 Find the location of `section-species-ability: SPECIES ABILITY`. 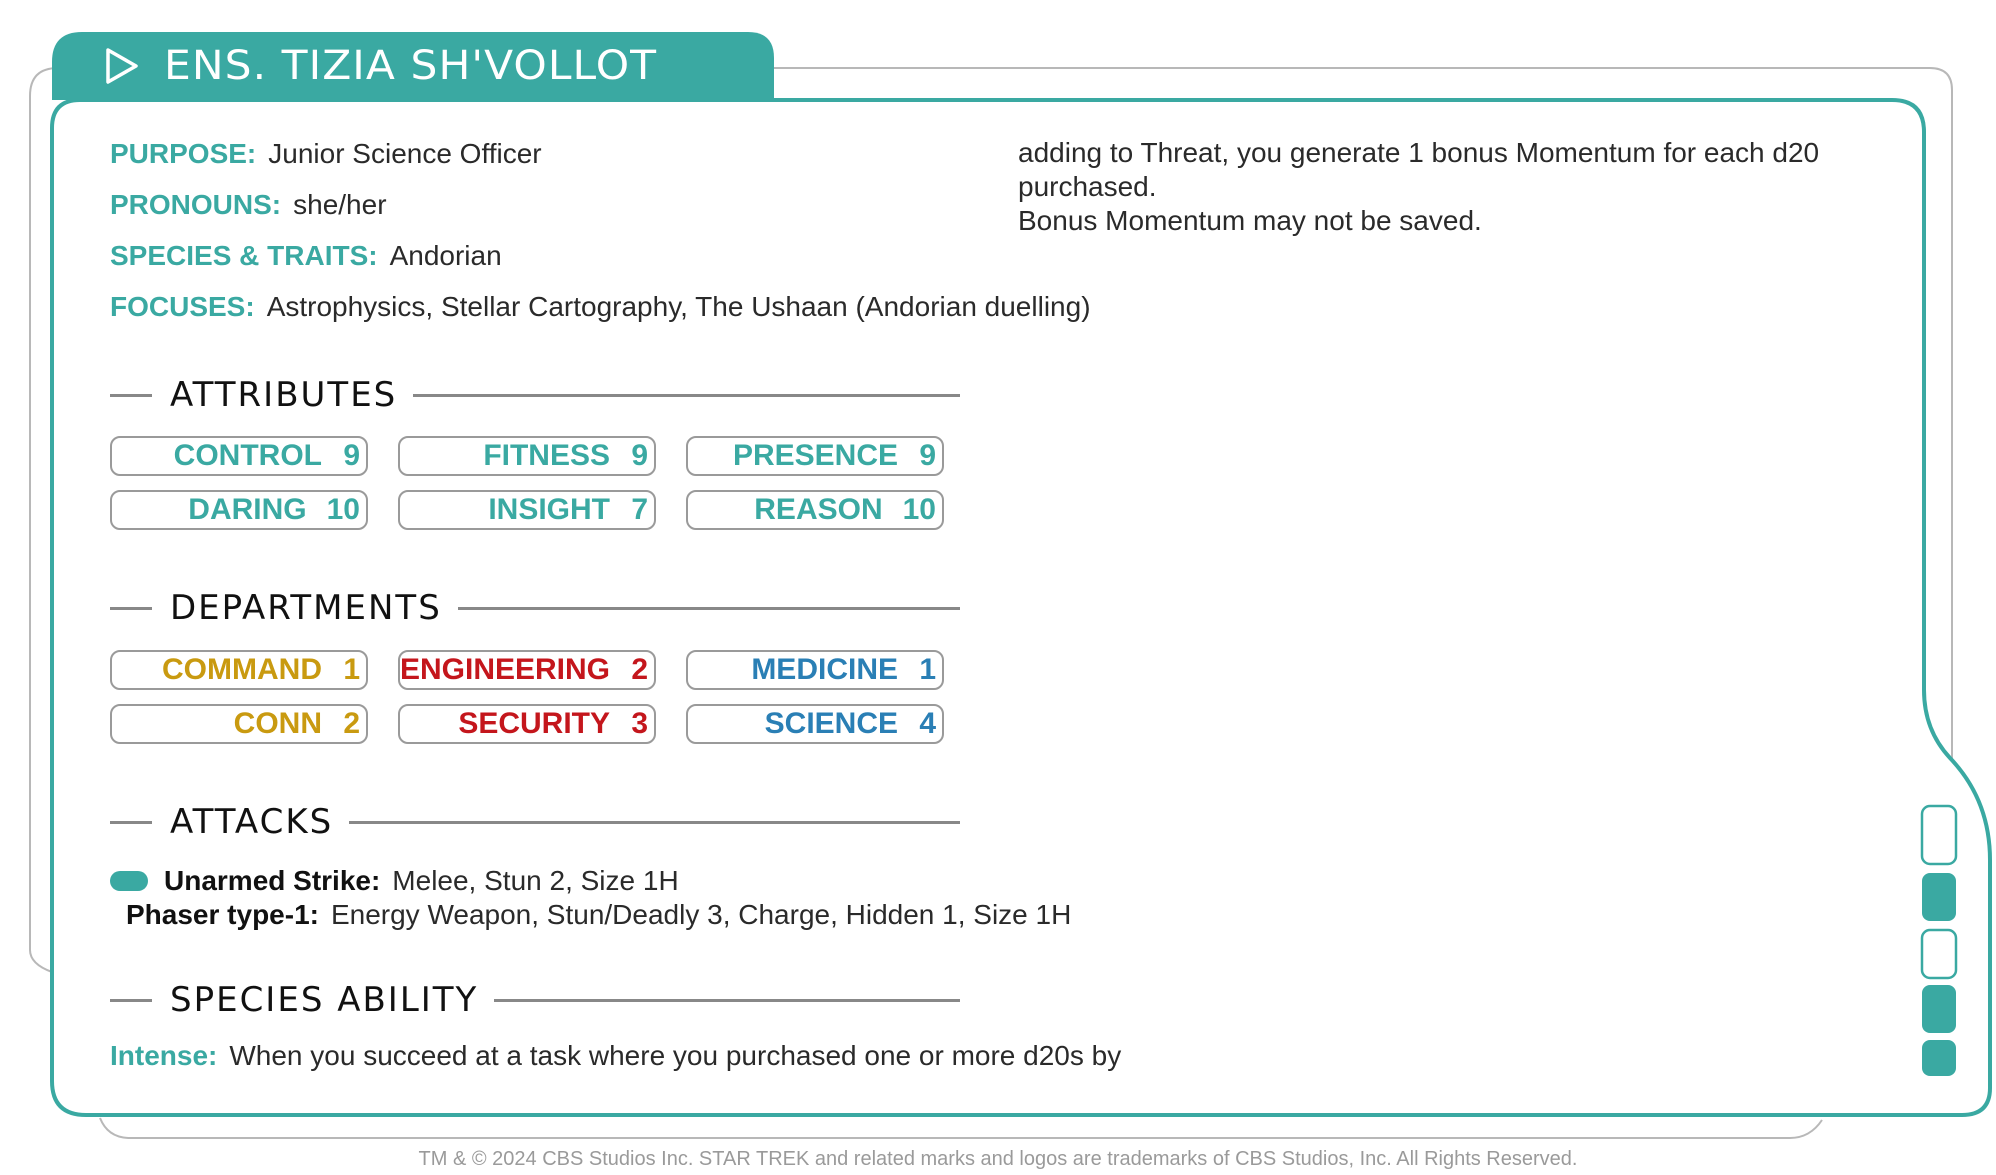

section-species-ability: SPECIES ABILITY is located at coordinates (535, 1000).